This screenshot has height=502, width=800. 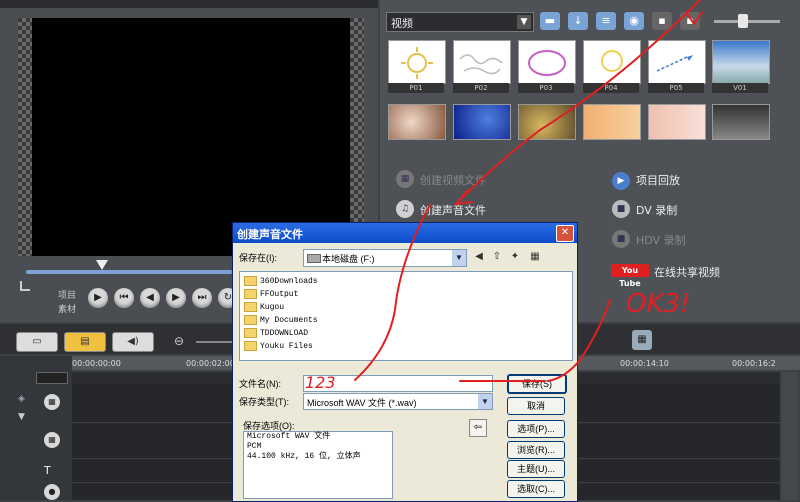 I want to click on thumbnail-v01, so click(x=741, y=62).